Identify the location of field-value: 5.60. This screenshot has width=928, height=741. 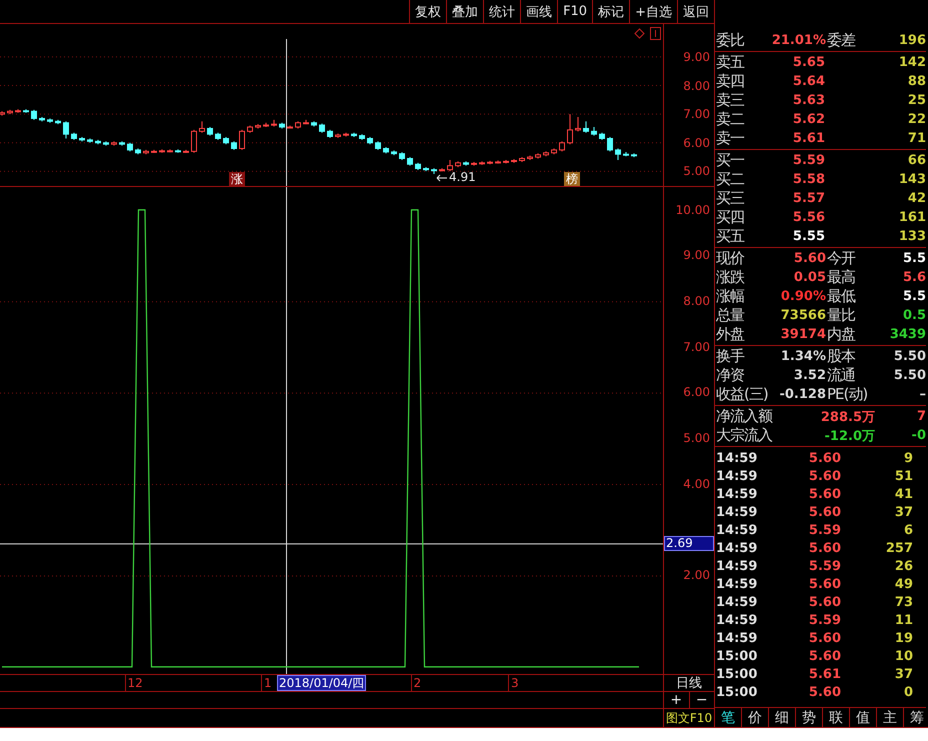
(810, 258).